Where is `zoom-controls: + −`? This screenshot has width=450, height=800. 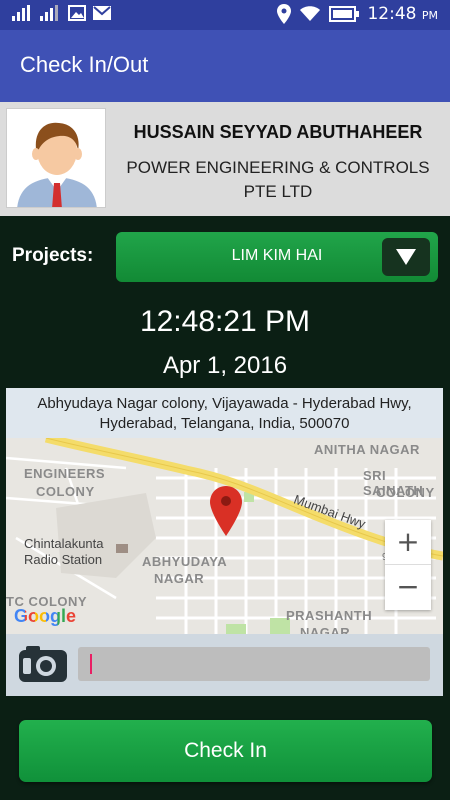
zoom-controls: + − is located at coordinates (408, 565).